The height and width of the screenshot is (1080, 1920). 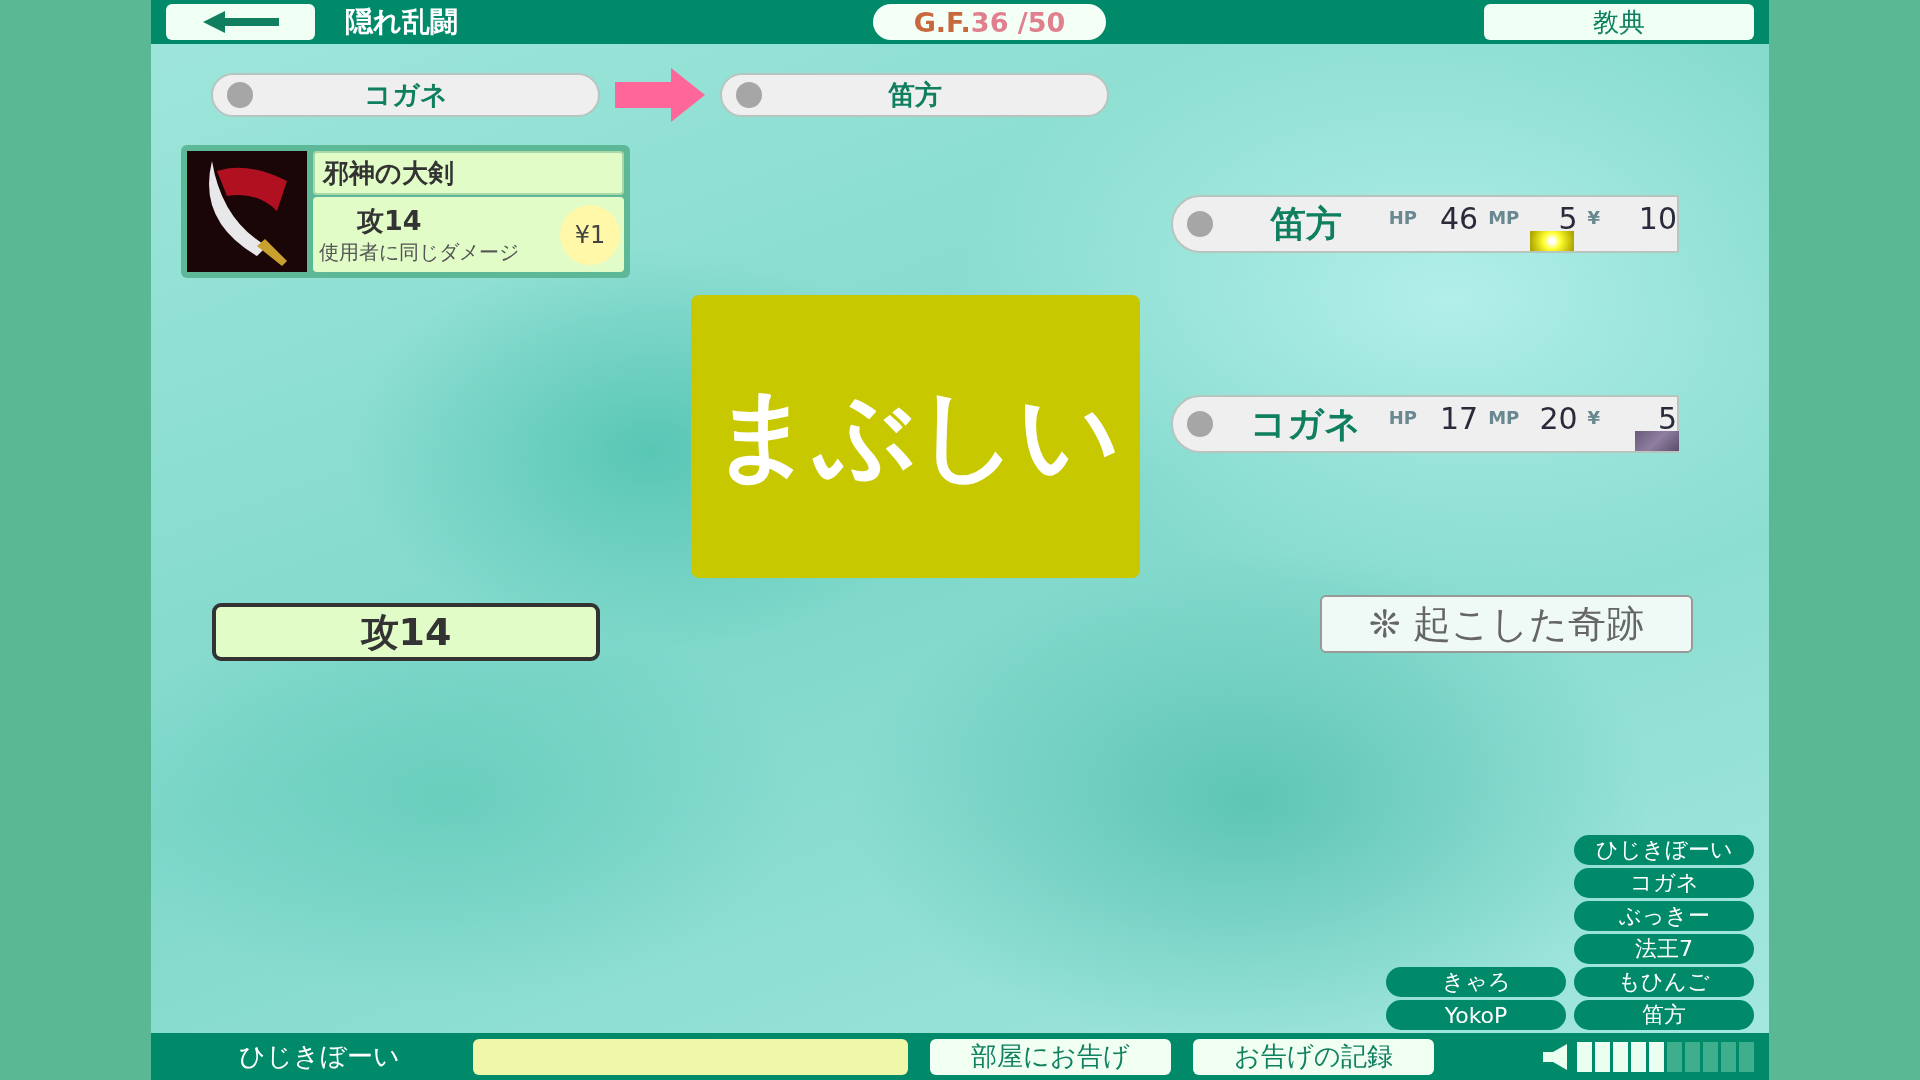 I want to click on game-counter: G.F.36 /50, so click(x=989, y=22).